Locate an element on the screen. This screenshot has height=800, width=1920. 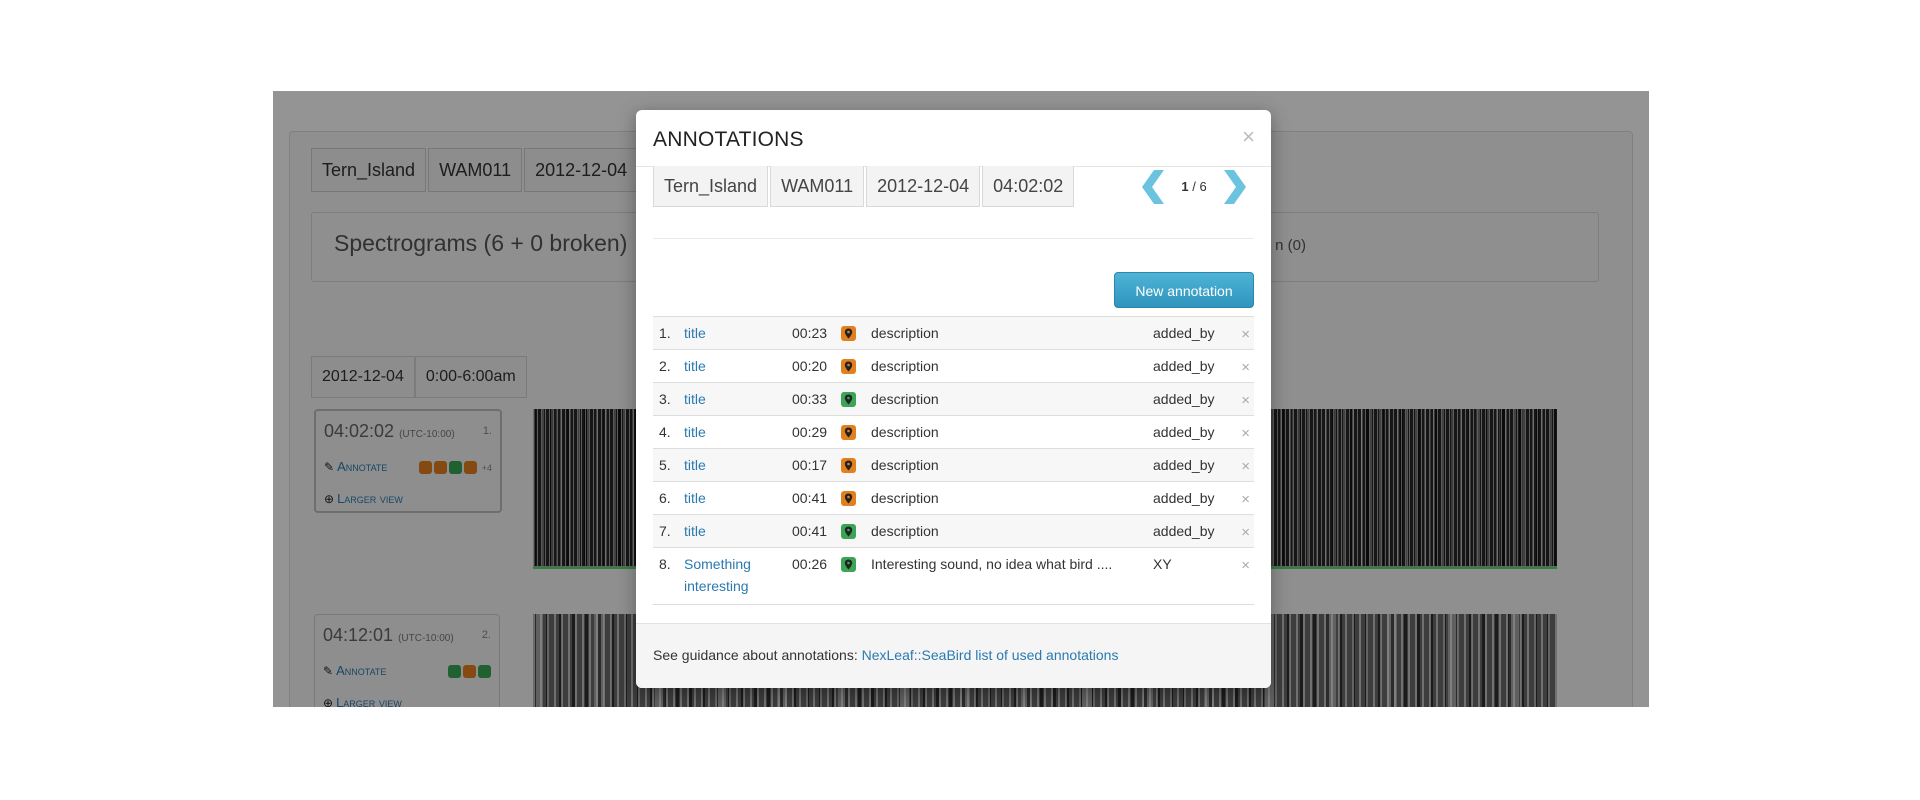
pager-current: 1 is located at coordinates (1185, 186).